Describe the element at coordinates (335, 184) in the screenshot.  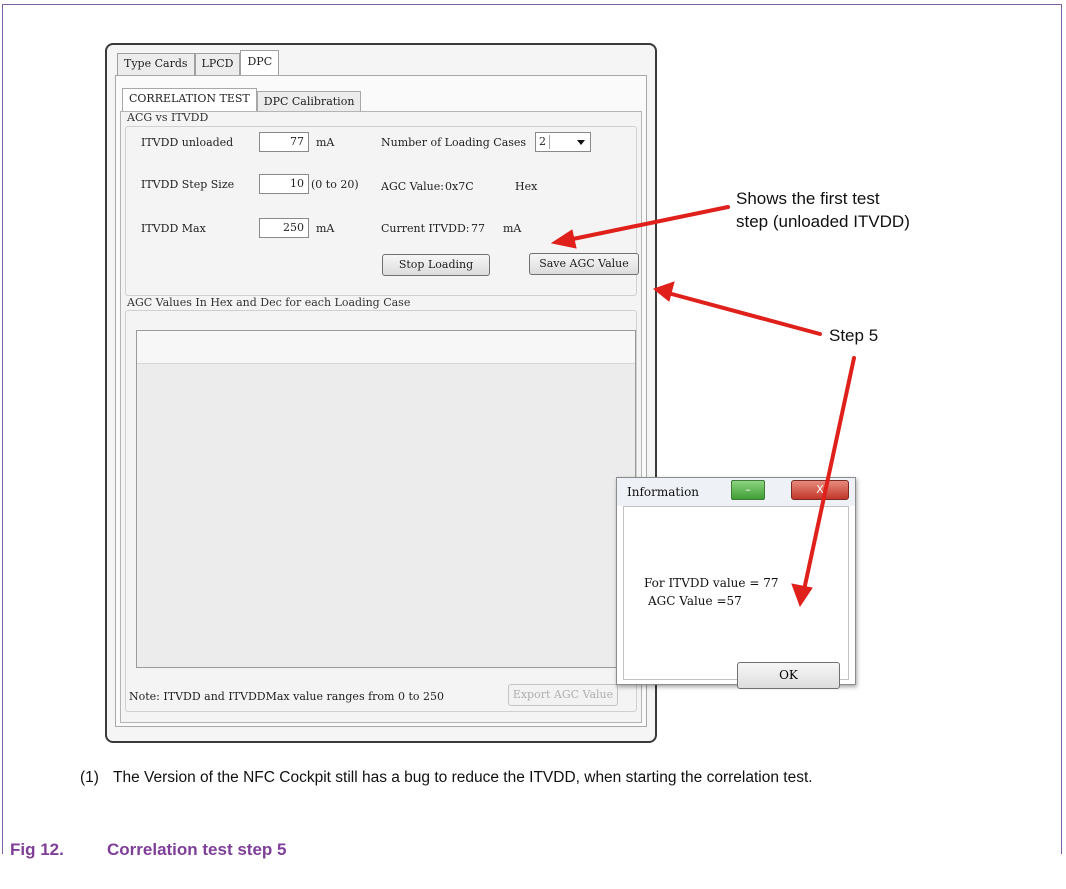
I see `itvdd-step-range: (0 to 20)` at that location.